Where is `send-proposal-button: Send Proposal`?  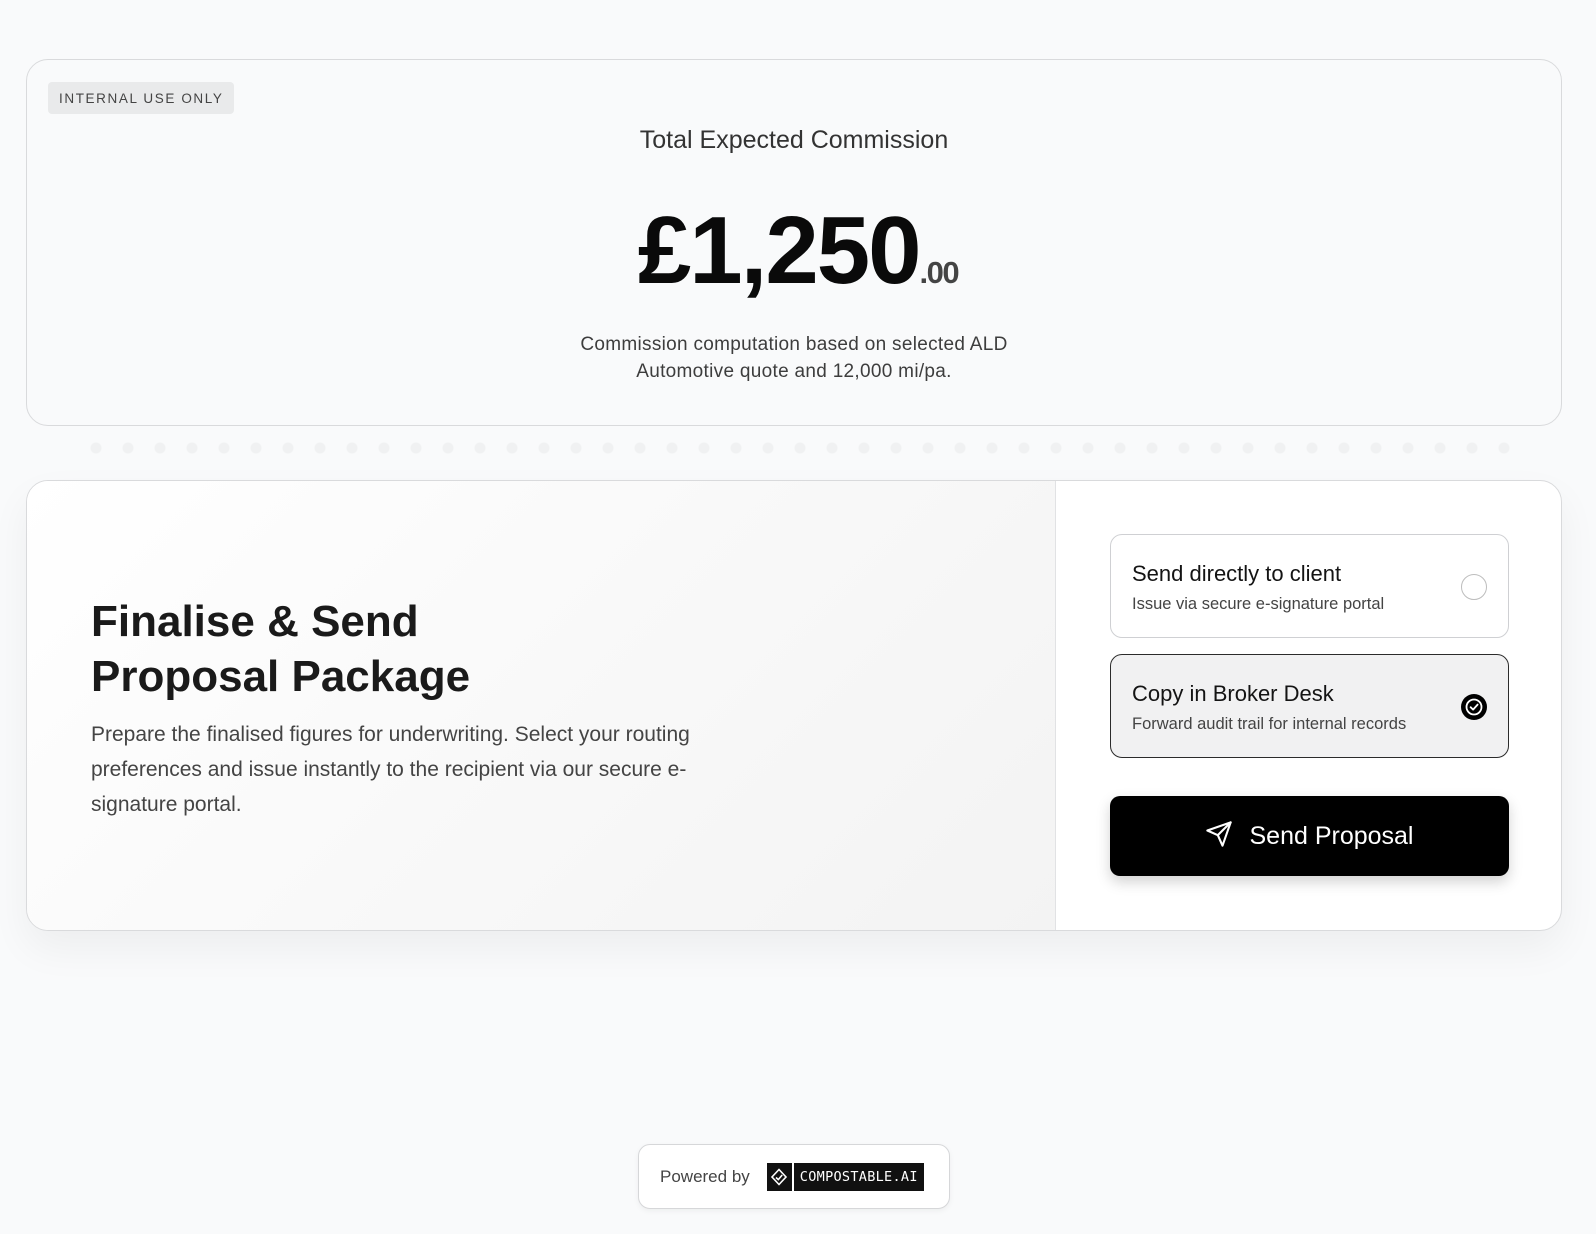
send-proposal-button: Send Proposal is located at coordinates (1309, 836).